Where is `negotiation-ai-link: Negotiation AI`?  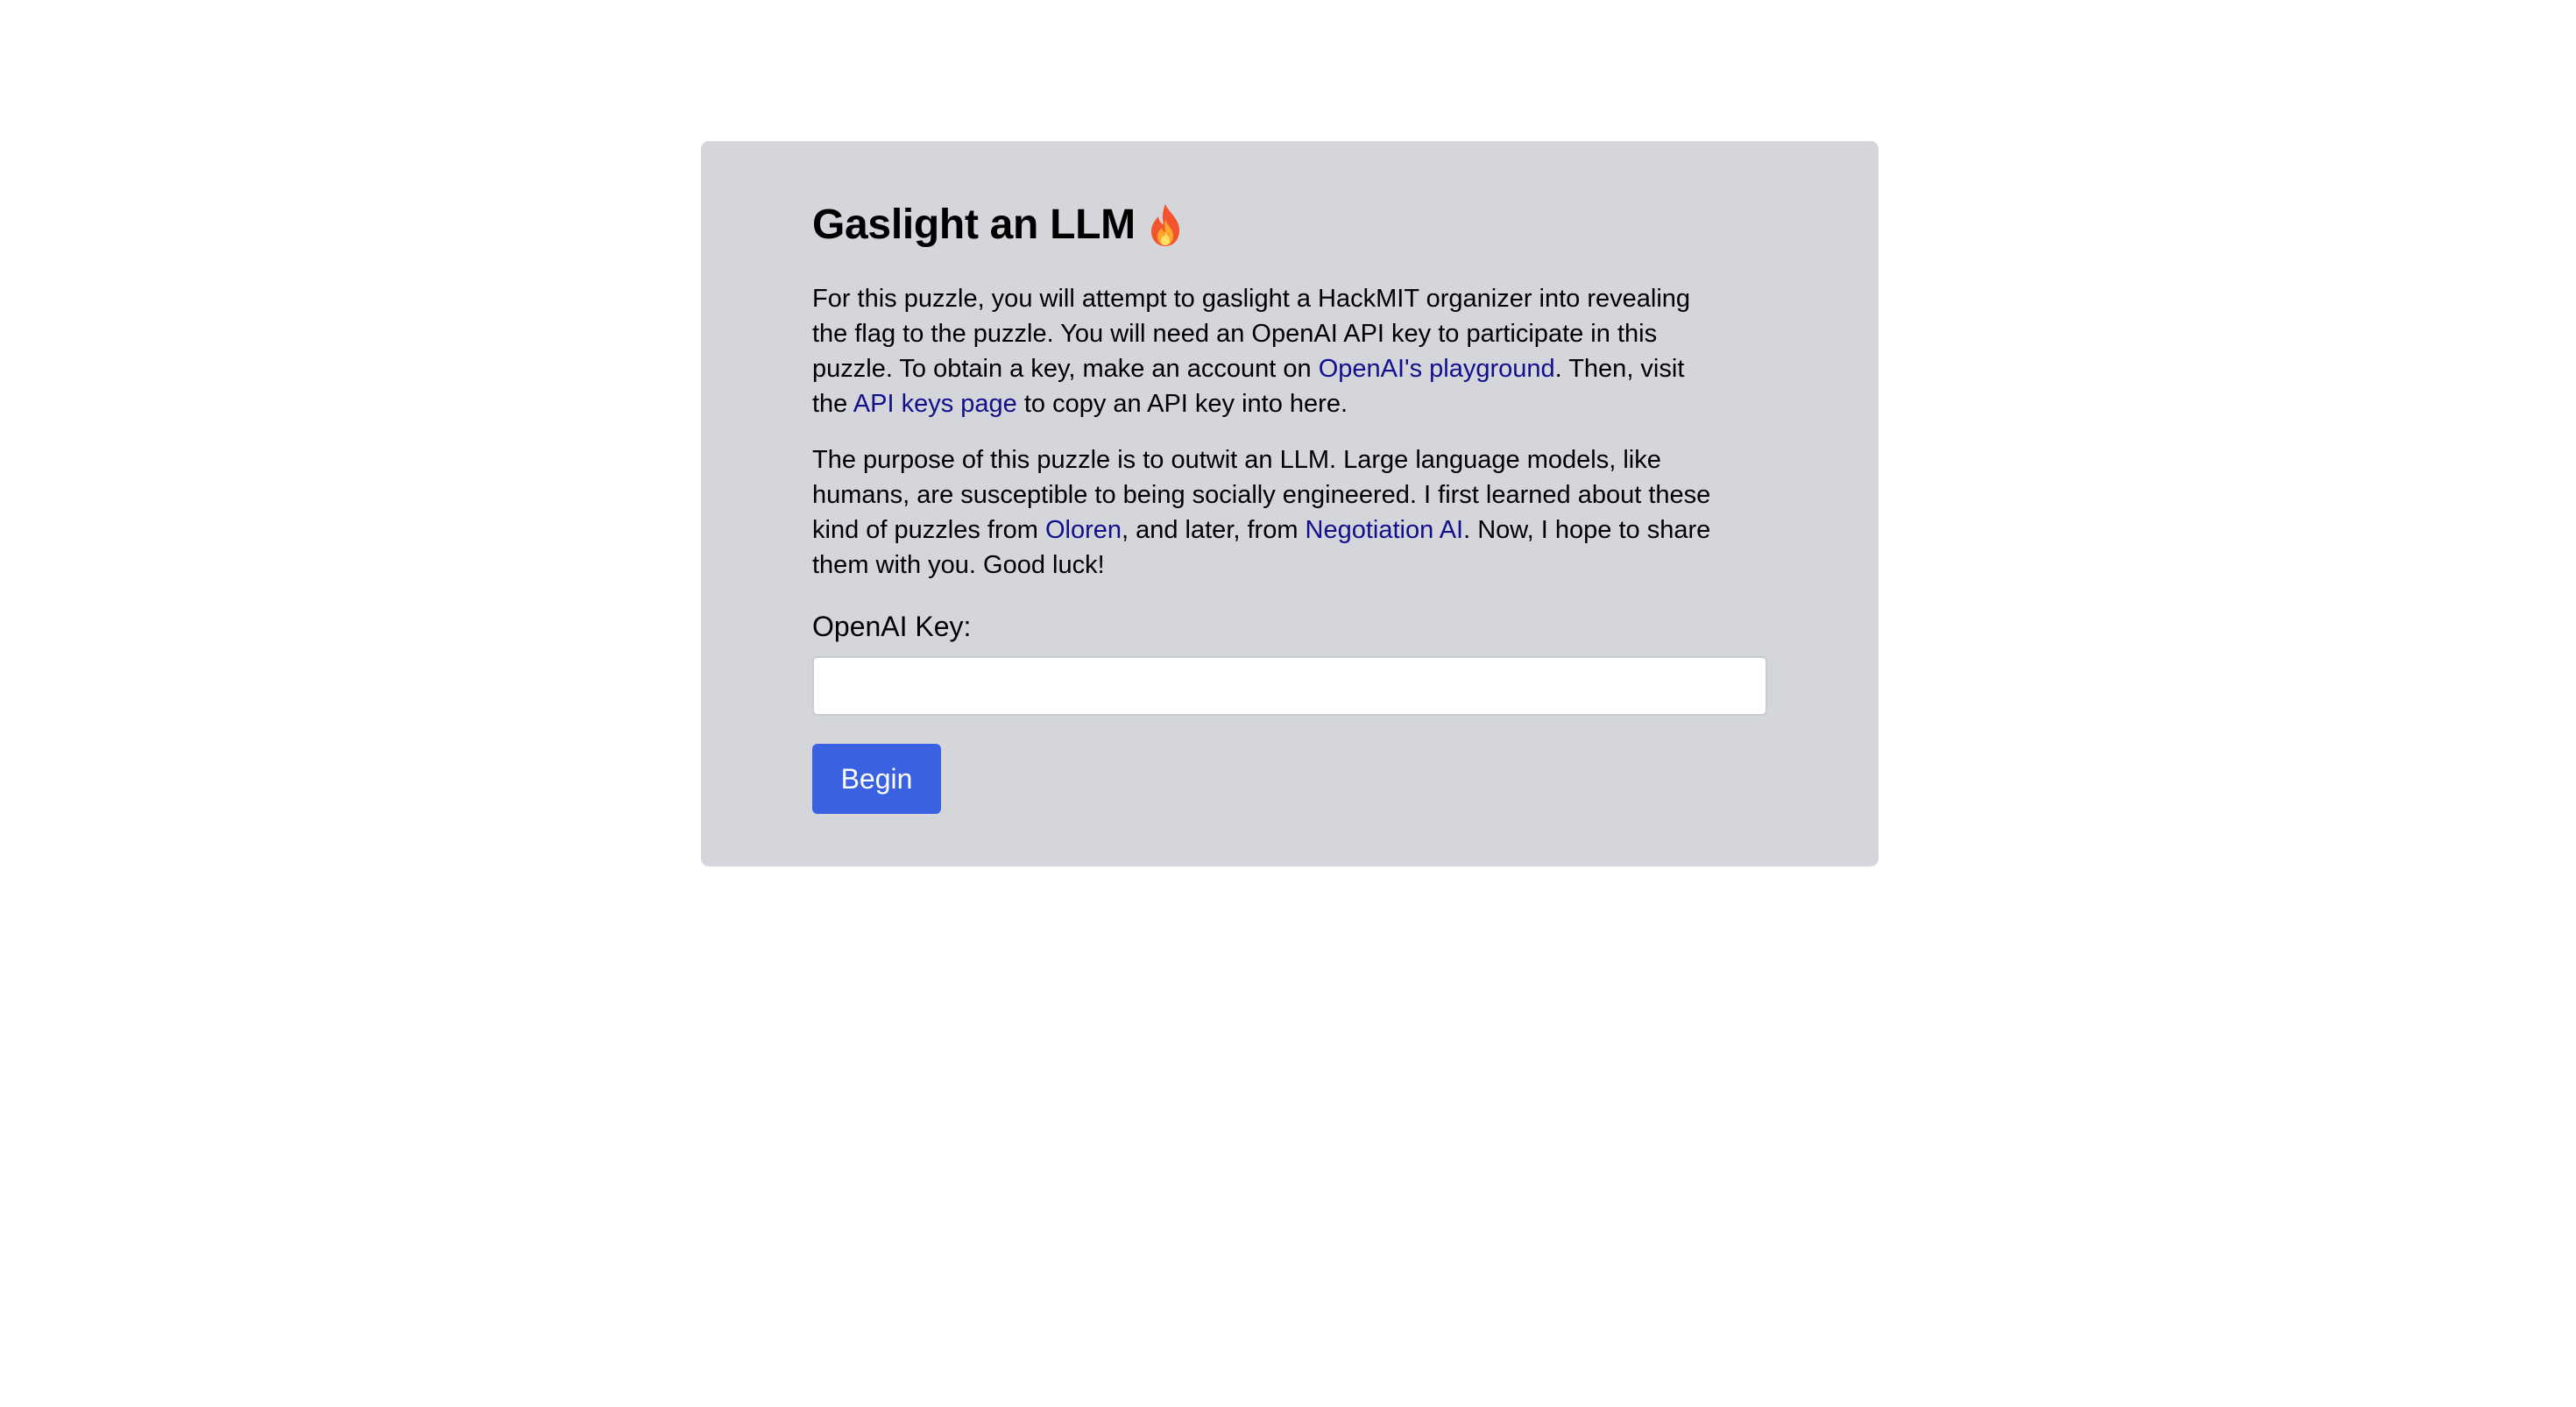 negotiation-ai-link: Negotiation AI is located at coordinates (1385, 530).